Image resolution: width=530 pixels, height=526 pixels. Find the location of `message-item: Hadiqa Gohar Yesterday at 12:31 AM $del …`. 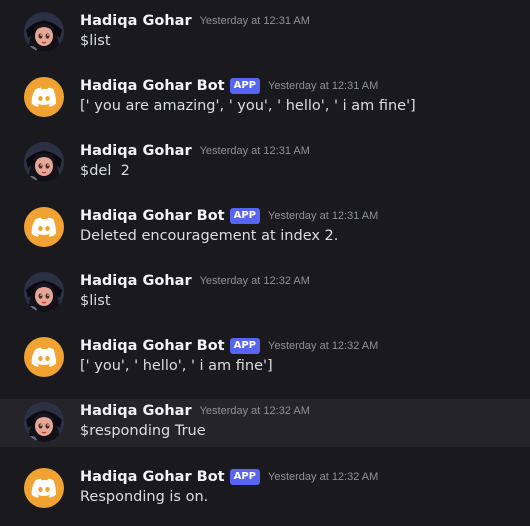

message-item: Hadiqa Gohar Yesterday at 12:31 AM $del … is located at coordinates (265, 164).